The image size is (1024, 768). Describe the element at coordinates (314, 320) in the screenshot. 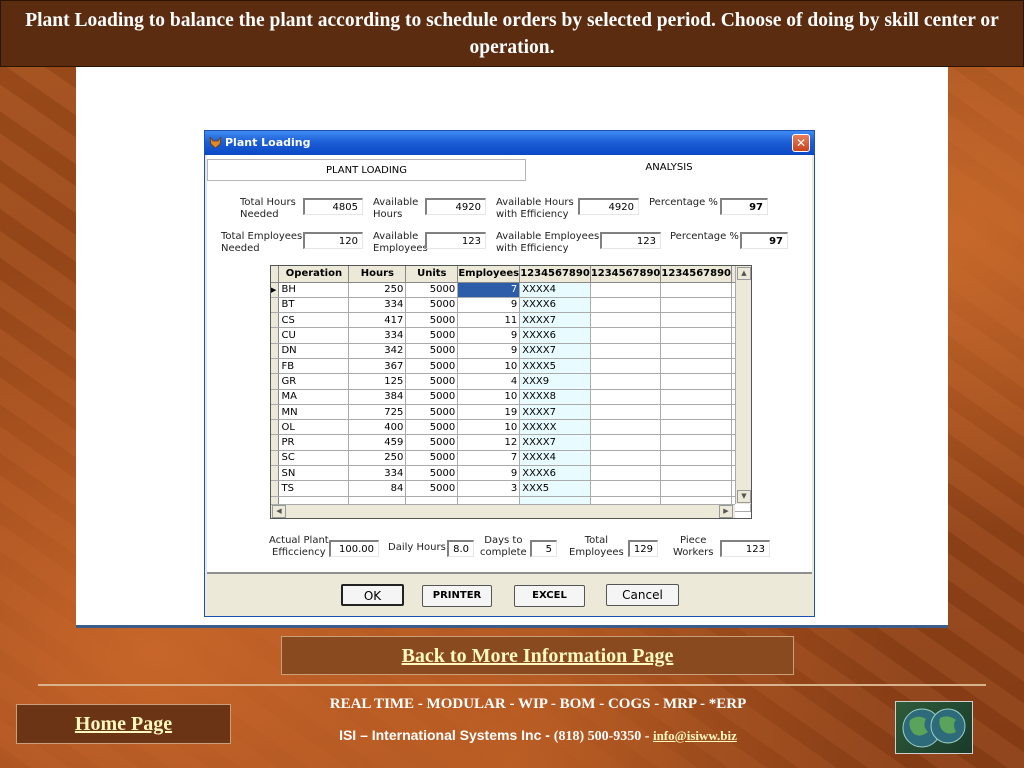

I see `cell-operation: CS` at that location.